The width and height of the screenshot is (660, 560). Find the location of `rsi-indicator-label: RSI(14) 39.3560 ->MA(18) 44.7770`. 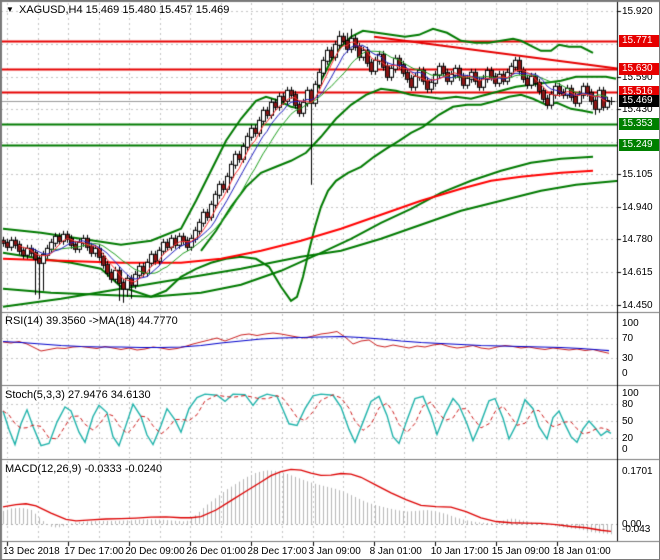

rsi-indicator-label: RSI(14) 39.3560 ->MA(18) 44.7770 is located at coordinates (91, 321).